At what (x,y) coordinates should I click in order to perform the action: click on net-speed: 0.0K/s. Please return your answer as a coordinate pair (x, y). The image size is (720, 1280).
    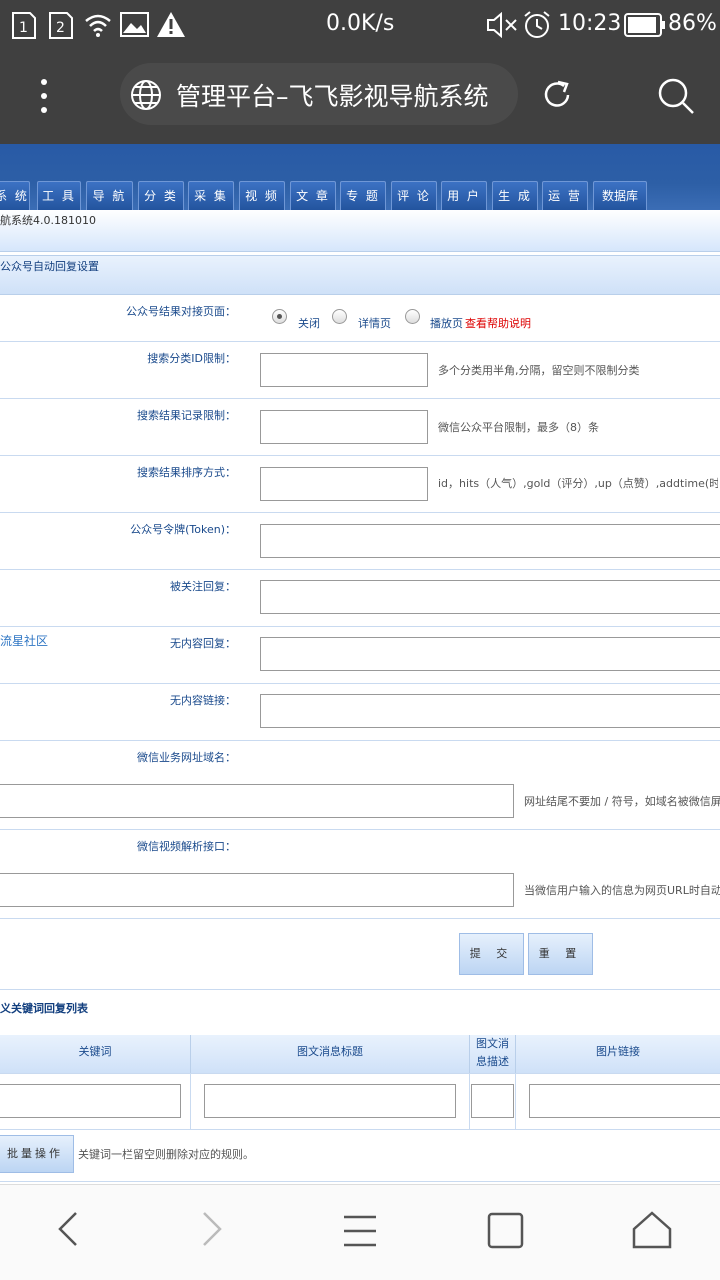
    Looking at the image, I should click on (360, 23).